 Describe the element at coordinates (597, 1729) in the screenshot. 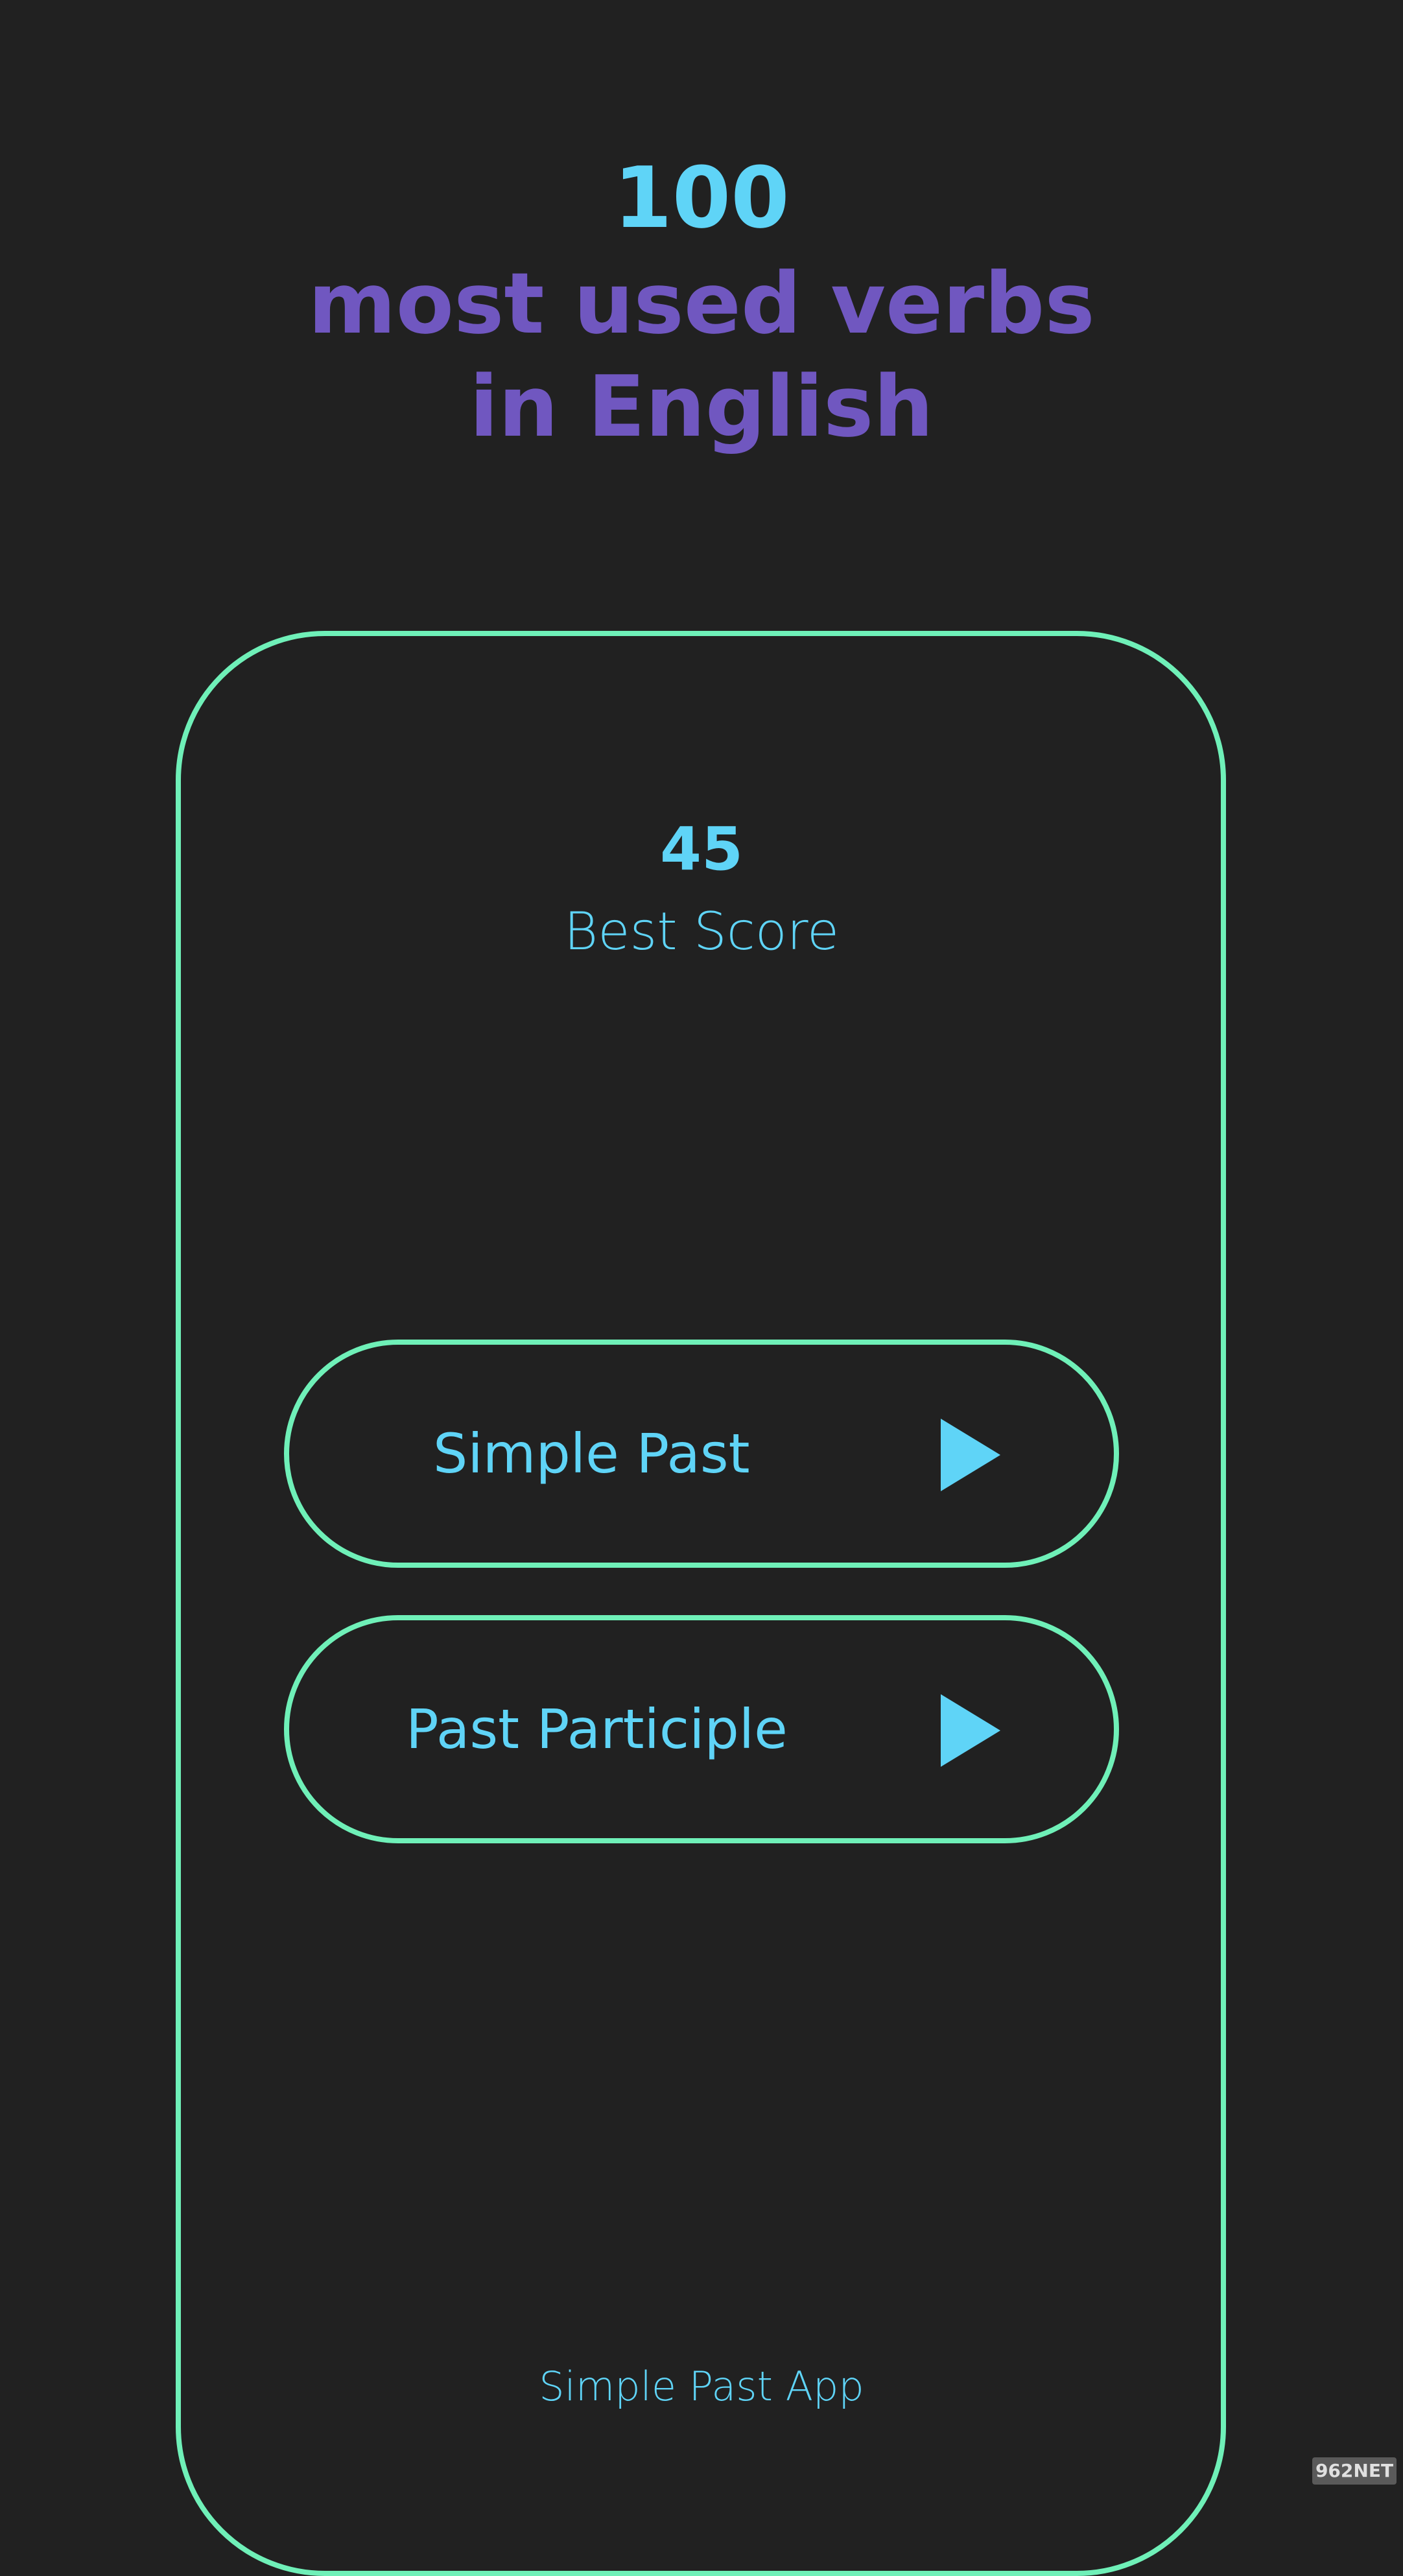

I see `past-participle-label: Past Participle` at that location.